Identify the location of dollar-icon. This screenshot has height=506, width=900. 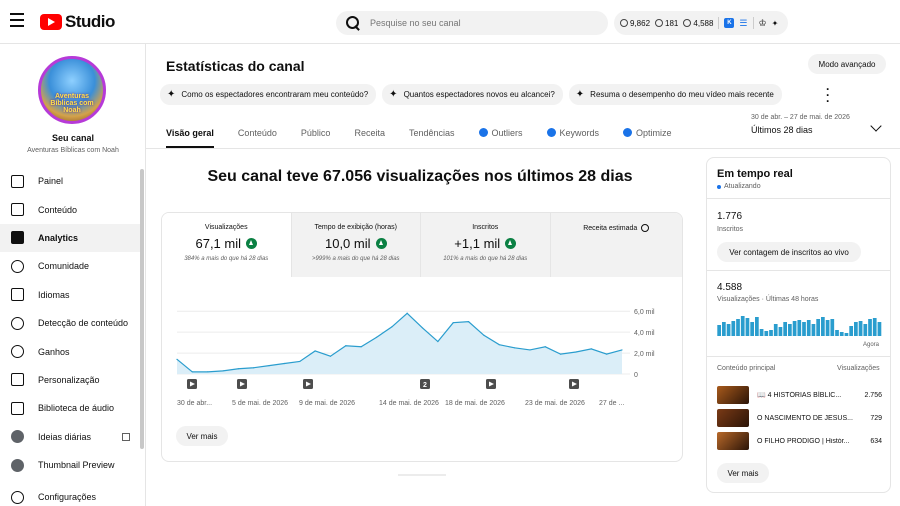
(17, 352).